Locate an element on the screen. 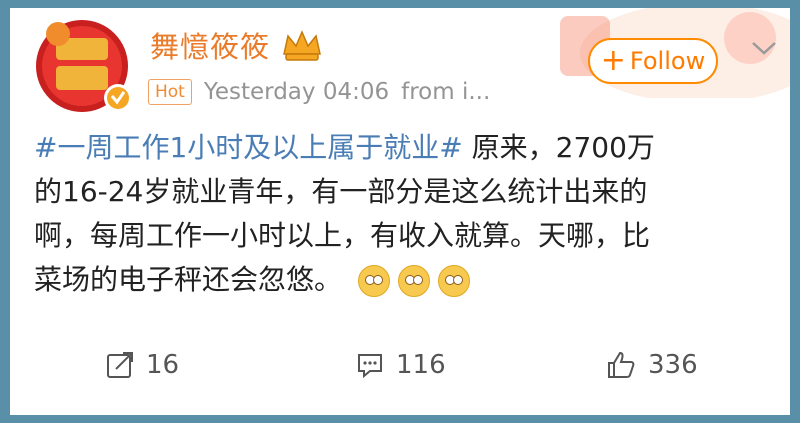 Image resolution: width=800 pixels, height=423 pixels. plus-icon: + is located at coordinates (613, 60).